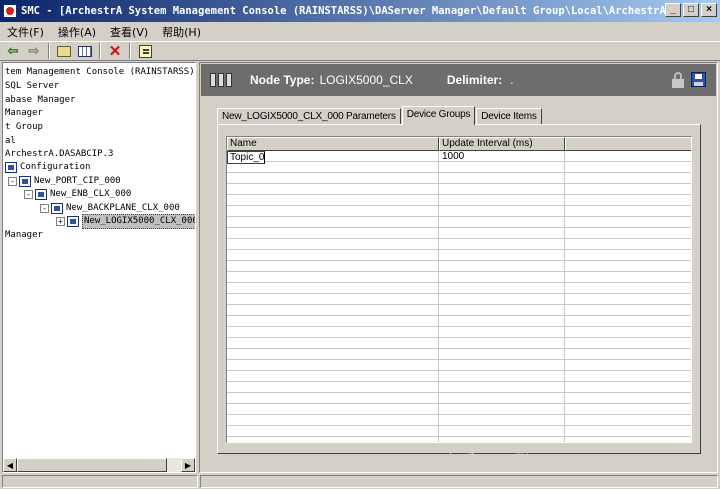 The image size is (720, 489). What do you see at coordinates (55, 167) in the screenshot?
I see `tree-item-label: Configuration` at bounding box center [55, 167].